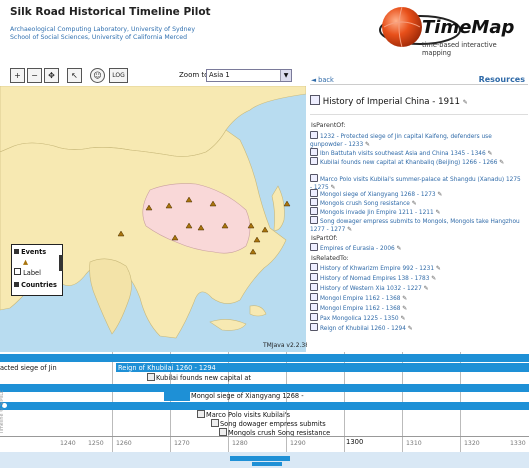 Image resolution: width=529 pixels, height=468 pixels. I want to click on pan-icon: ✥, so click(51, 75).